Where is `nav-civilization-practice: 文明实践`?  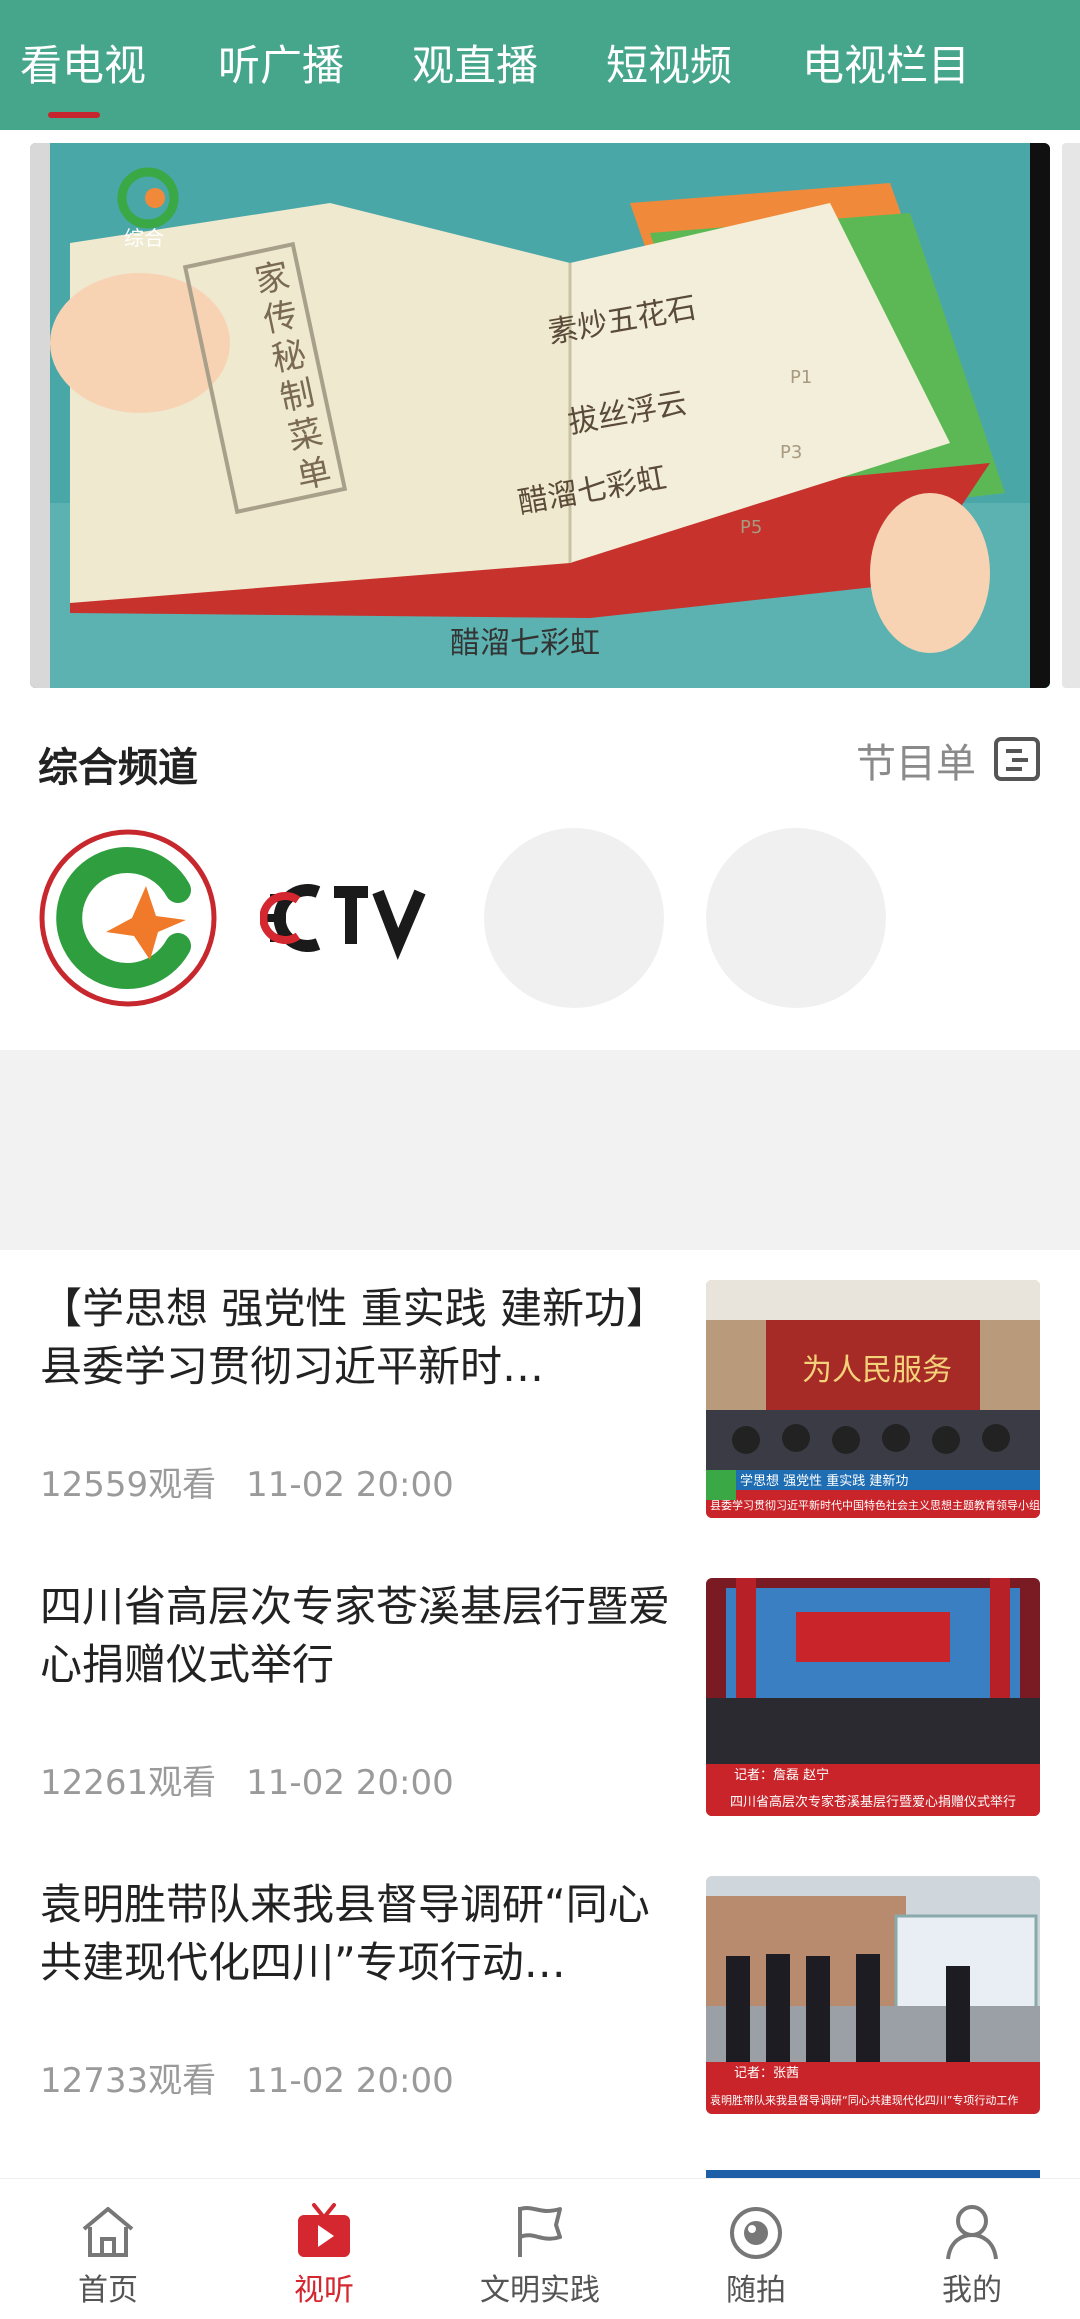 nav-civilization-practice: 文明实践 is located at coordinates (540, 2249).